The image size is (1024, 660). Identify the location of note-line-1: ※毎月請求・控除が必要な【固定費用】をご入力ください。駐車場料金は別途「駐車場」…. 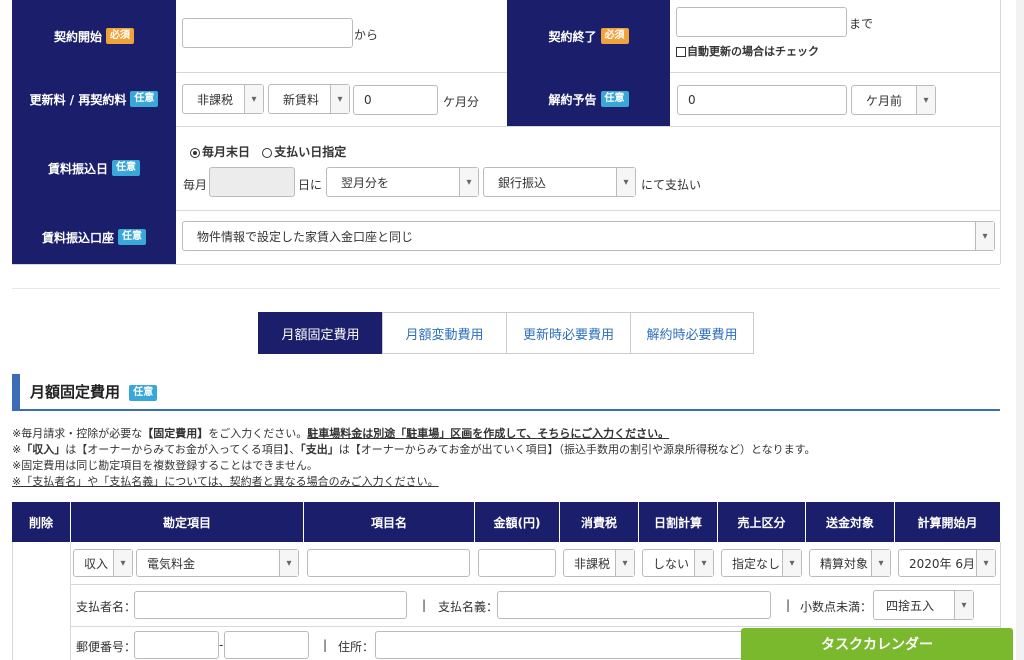
(341, 433).